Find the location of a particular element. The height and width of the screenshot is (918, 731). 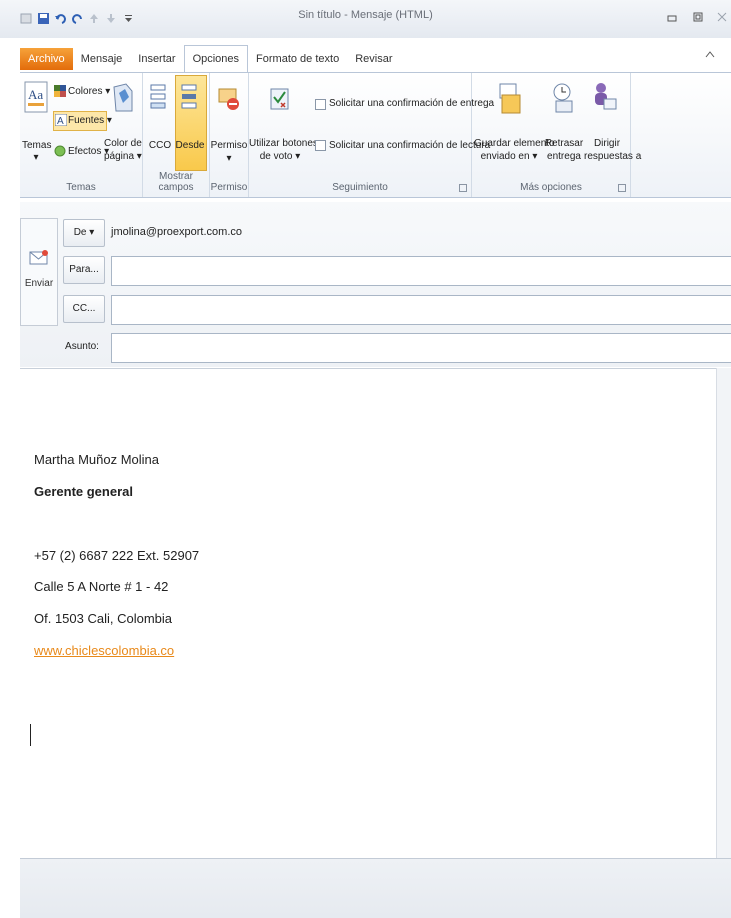

effects-icon is located at coordinates (60, 152).